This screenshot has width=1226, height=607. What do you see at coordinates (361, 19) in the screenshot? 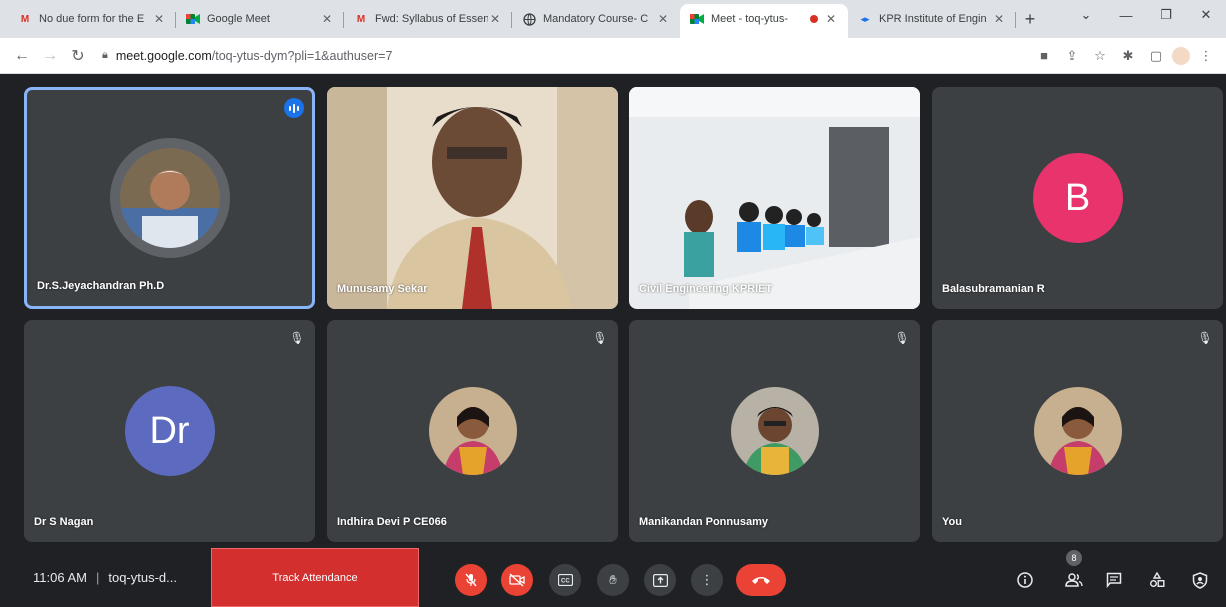
I see `gmail-icon: M` at bounding box center [361, 19].